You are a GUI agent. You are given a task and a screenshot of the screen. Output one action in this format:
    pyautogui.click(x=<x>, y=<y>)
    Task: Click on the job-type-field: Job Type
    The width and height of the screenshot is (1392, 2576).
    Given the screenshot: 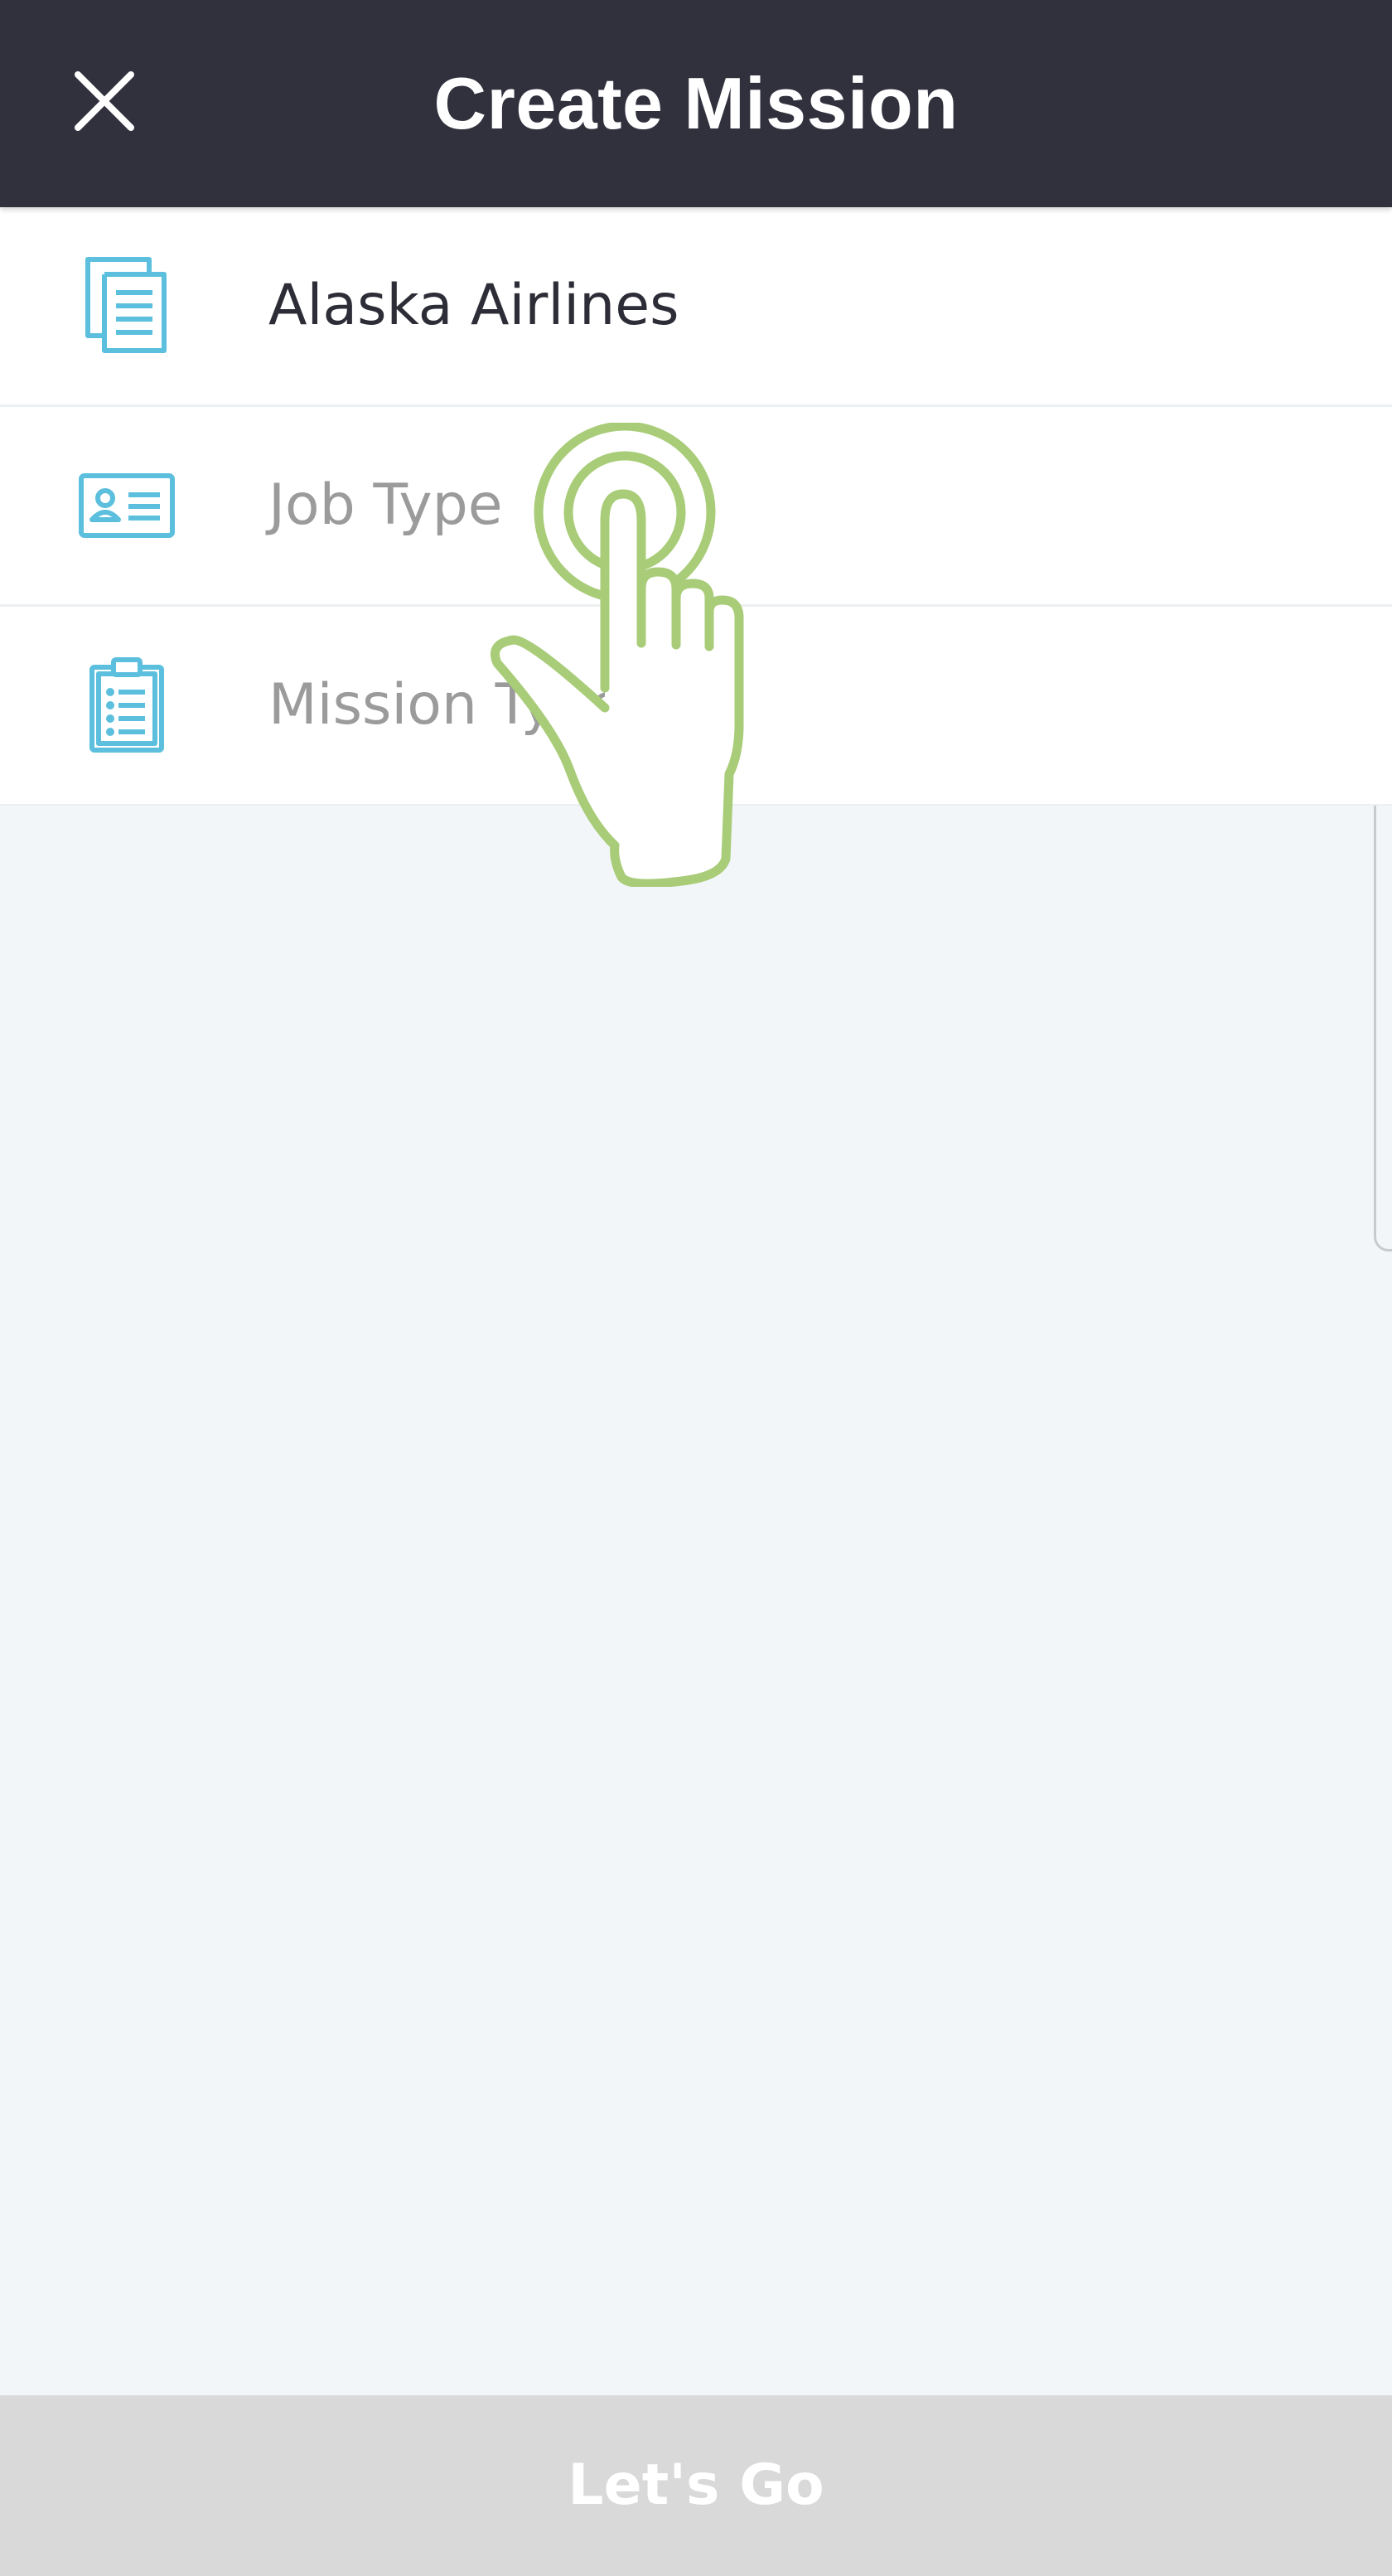 What is the action you would take?
    pyautogui.click(x=696, y=507)
    